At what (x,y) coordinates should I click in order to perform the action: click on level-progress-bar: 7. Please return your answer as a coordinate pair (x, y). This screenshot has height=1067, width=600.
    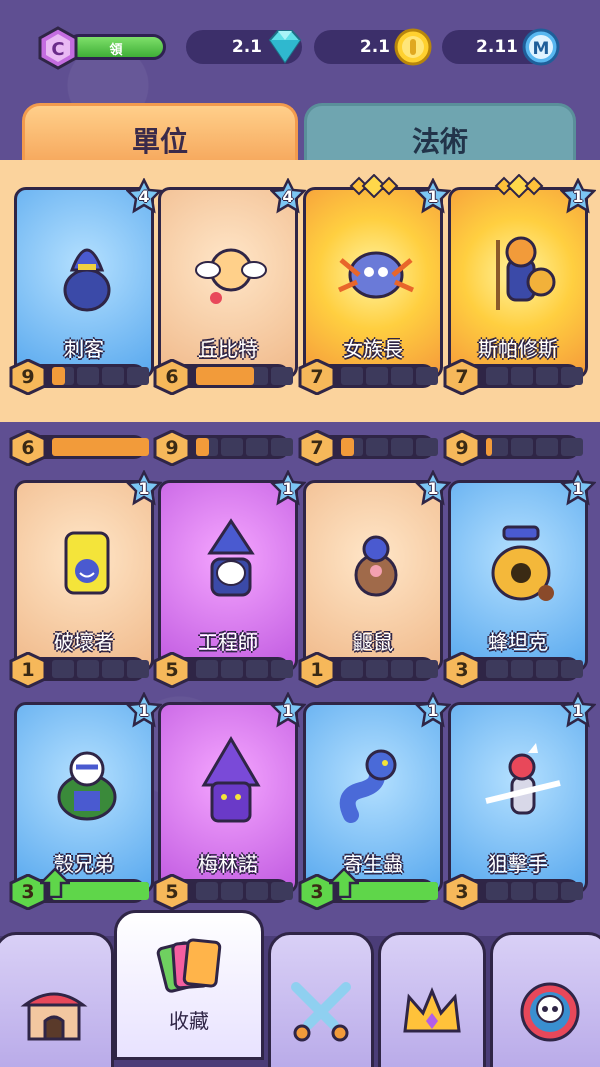
    Looking at the image, I should click on (367, 448).